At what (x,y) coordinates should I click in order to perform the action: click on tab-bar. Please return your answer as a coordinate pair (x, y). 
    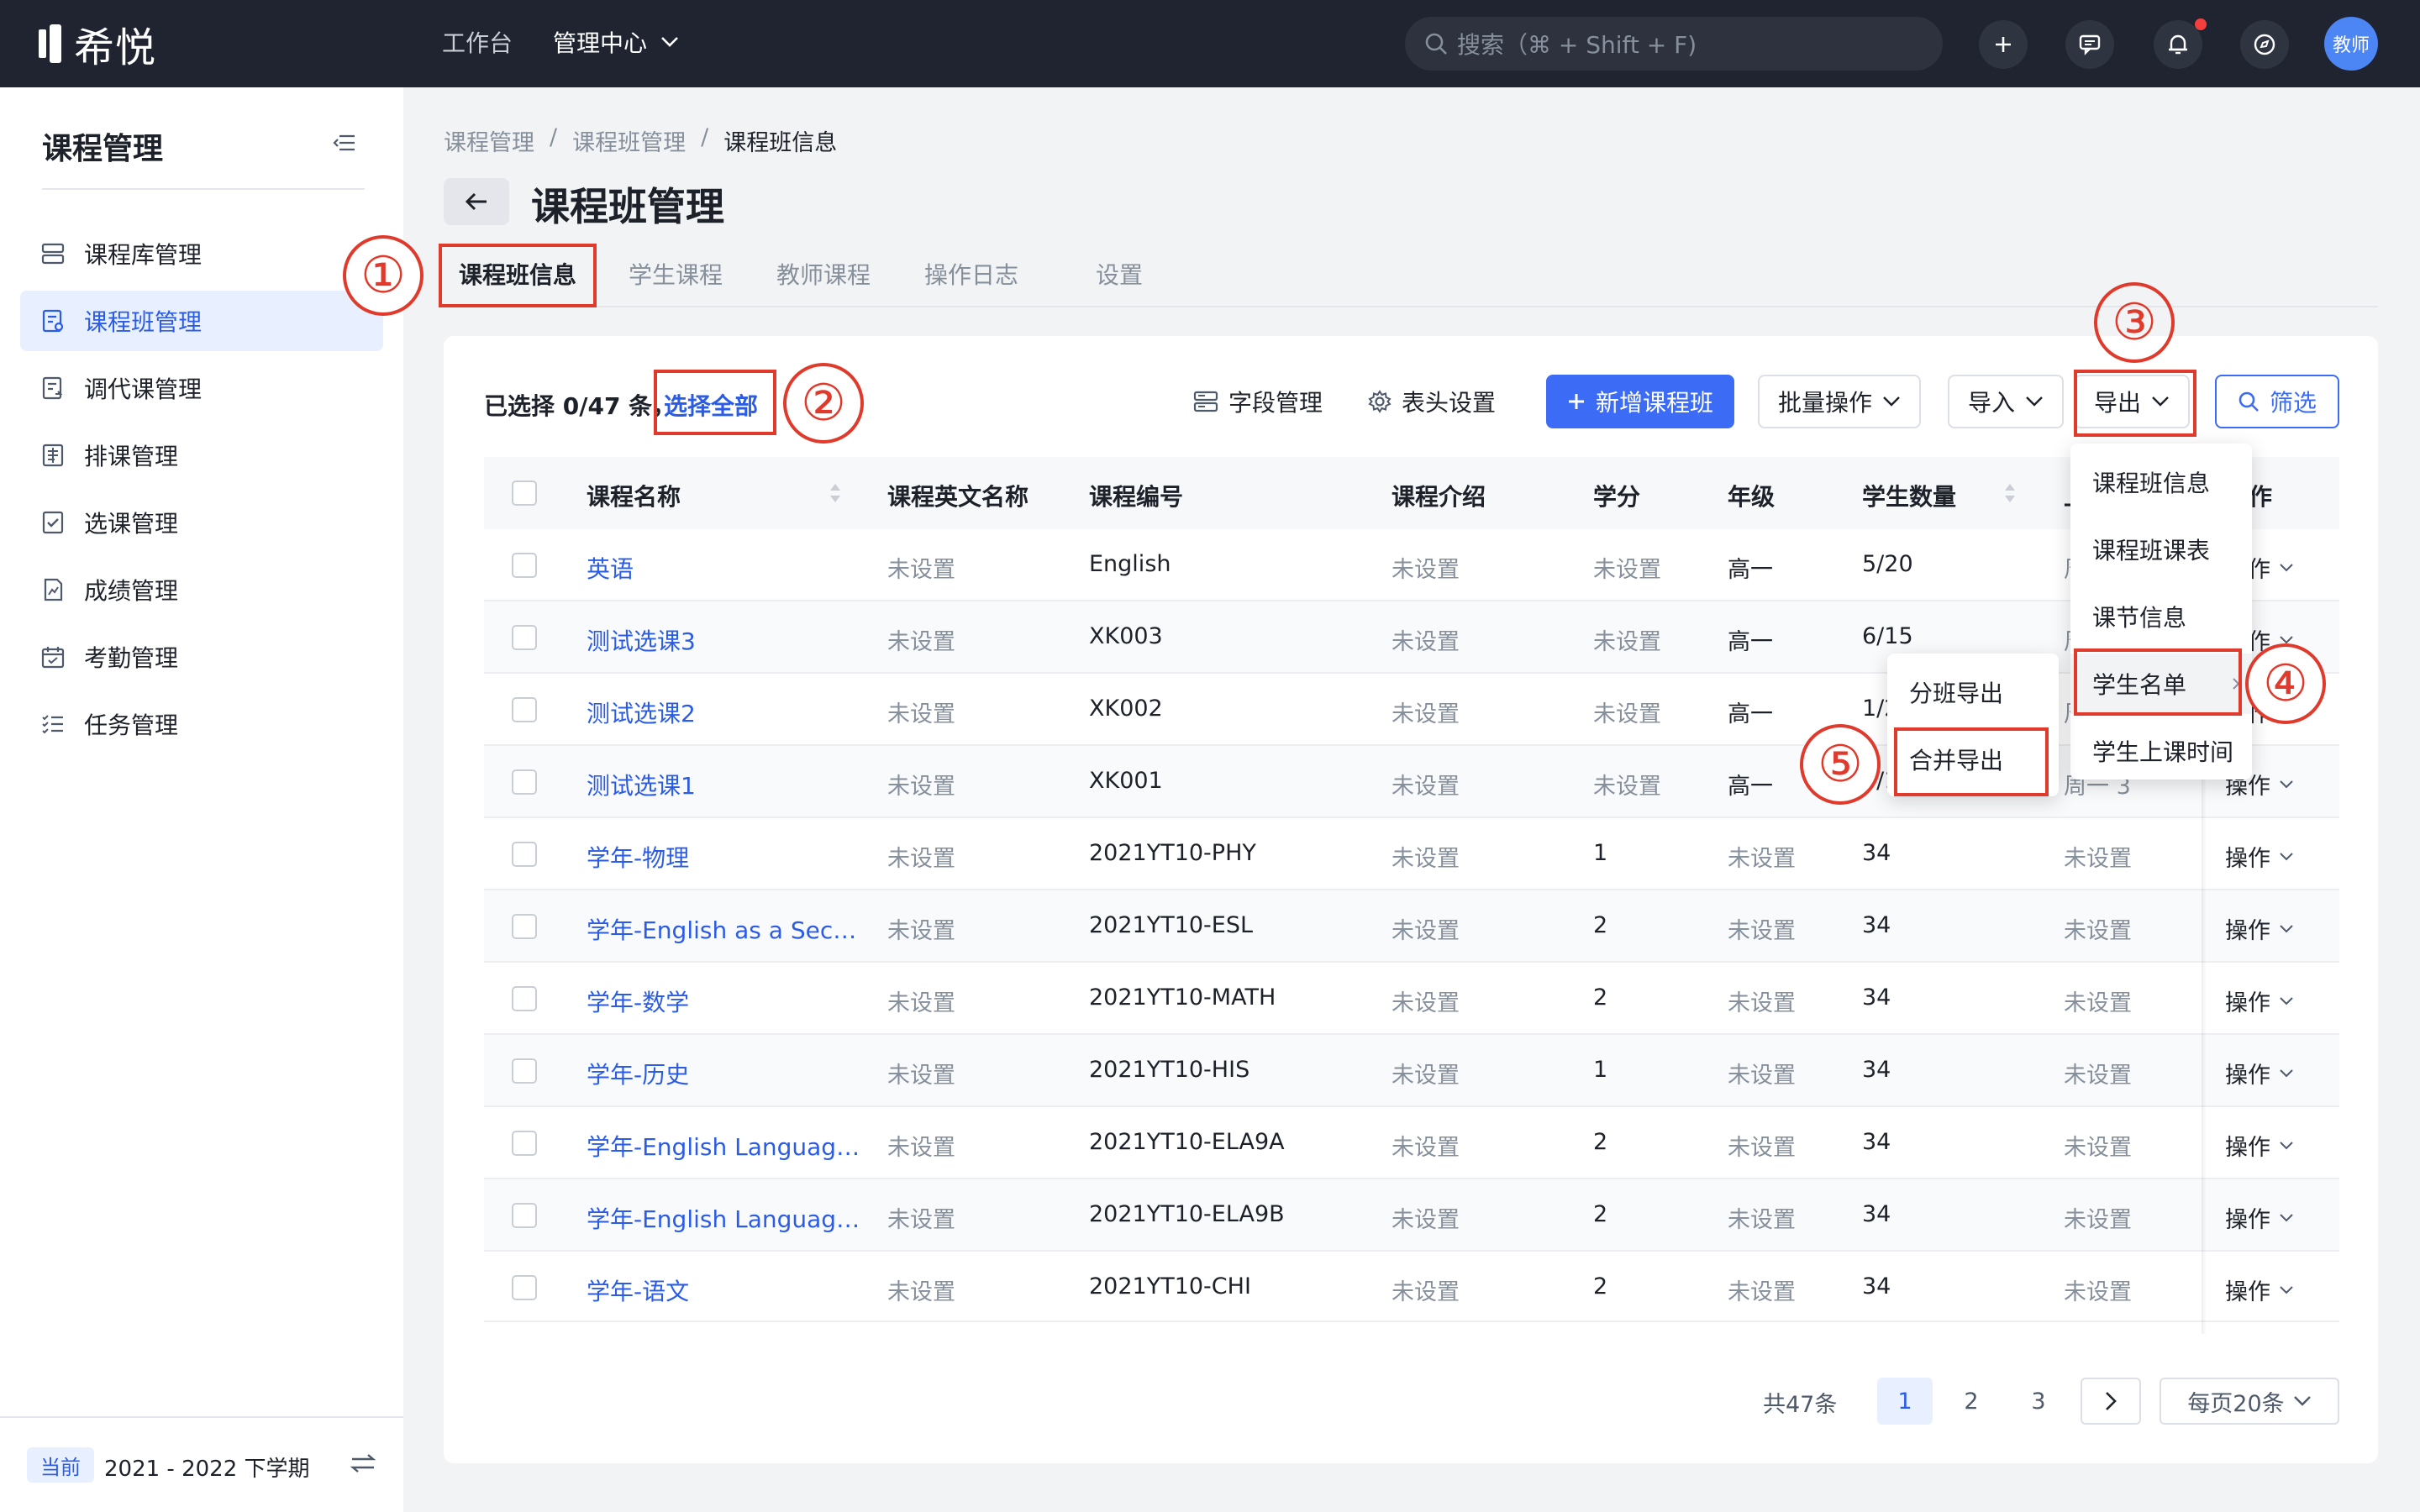
    Looking at the image, I should click on (1411, 275).